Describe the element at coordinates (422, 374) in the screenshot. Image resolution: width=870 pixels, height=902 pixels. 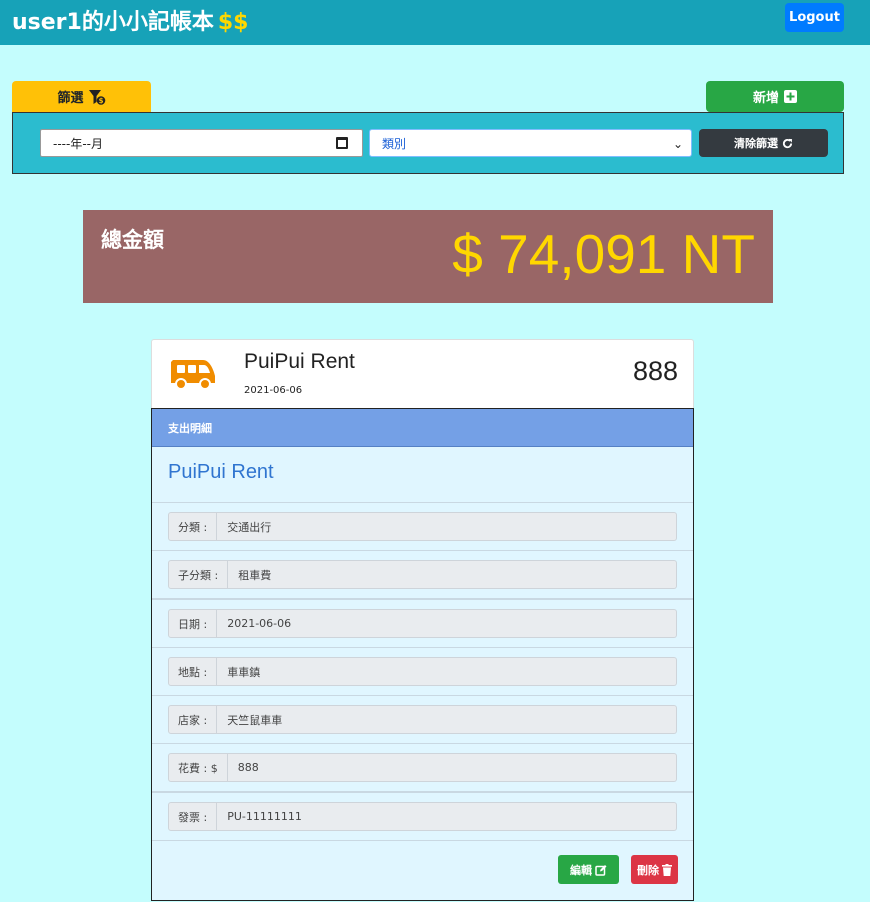
I see `record-card-header: PuiPui Rent 2021-06-06 888` at that location.